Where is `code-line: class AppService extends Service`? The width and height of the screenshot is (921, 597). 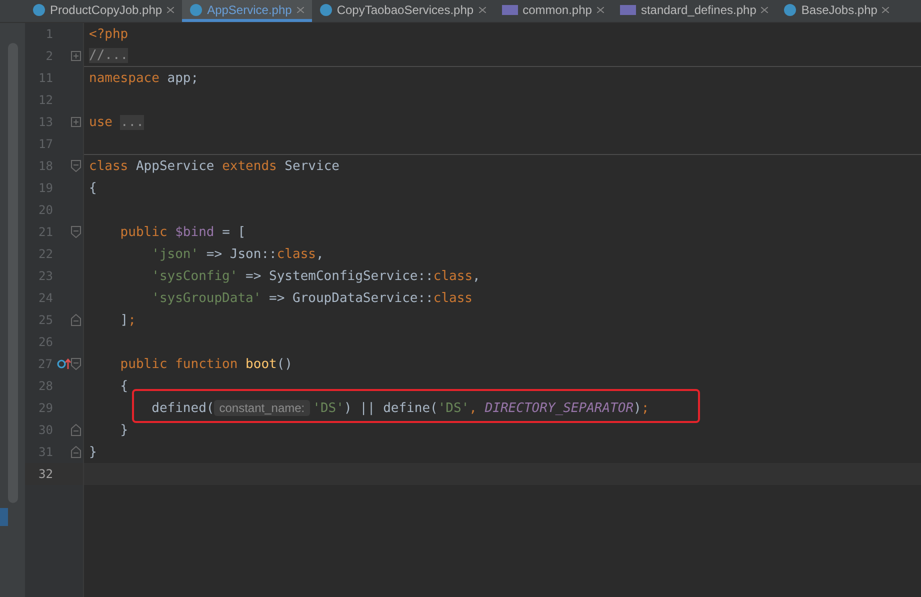
code-line: class AppService extends Service is located at coordinates (214, 167).